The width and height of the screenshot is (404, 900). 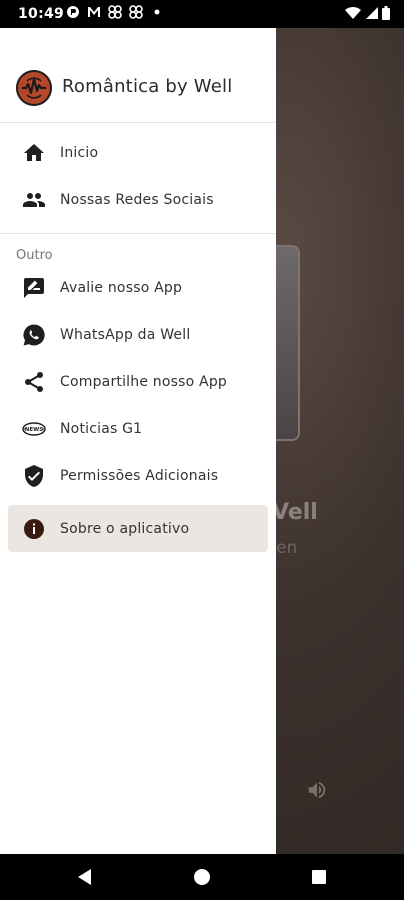 I want to click on menu-item-label: Permissões Adicionais, so click(x=139, y=475).